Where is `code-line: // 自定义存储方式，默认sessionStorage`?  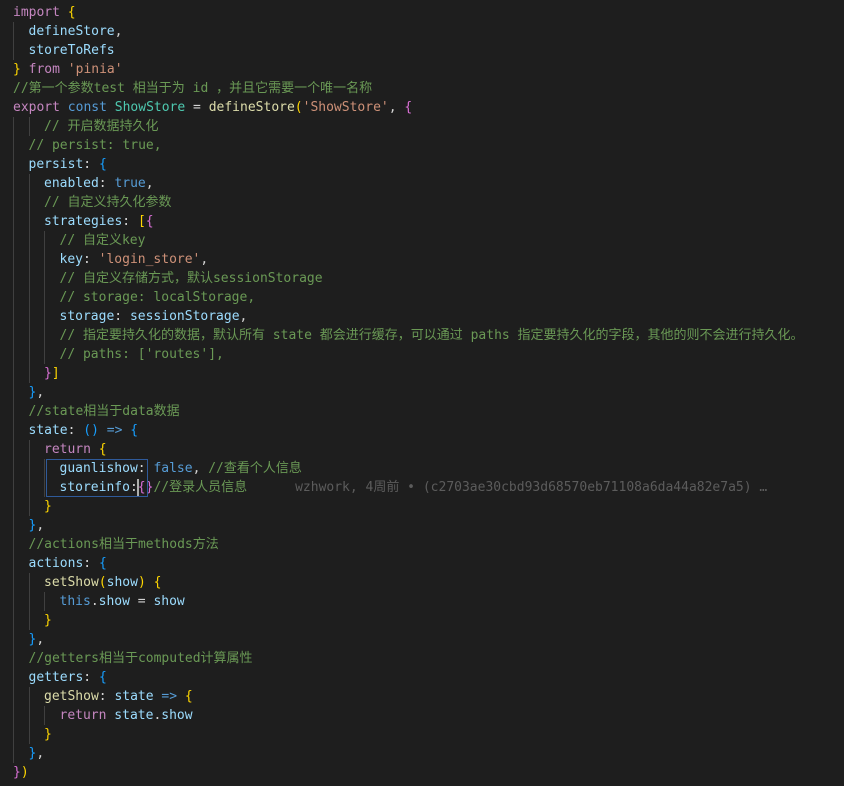 code-line: // 自定义存储方式，默认sessionStorage is located at coordinates (422, 278).